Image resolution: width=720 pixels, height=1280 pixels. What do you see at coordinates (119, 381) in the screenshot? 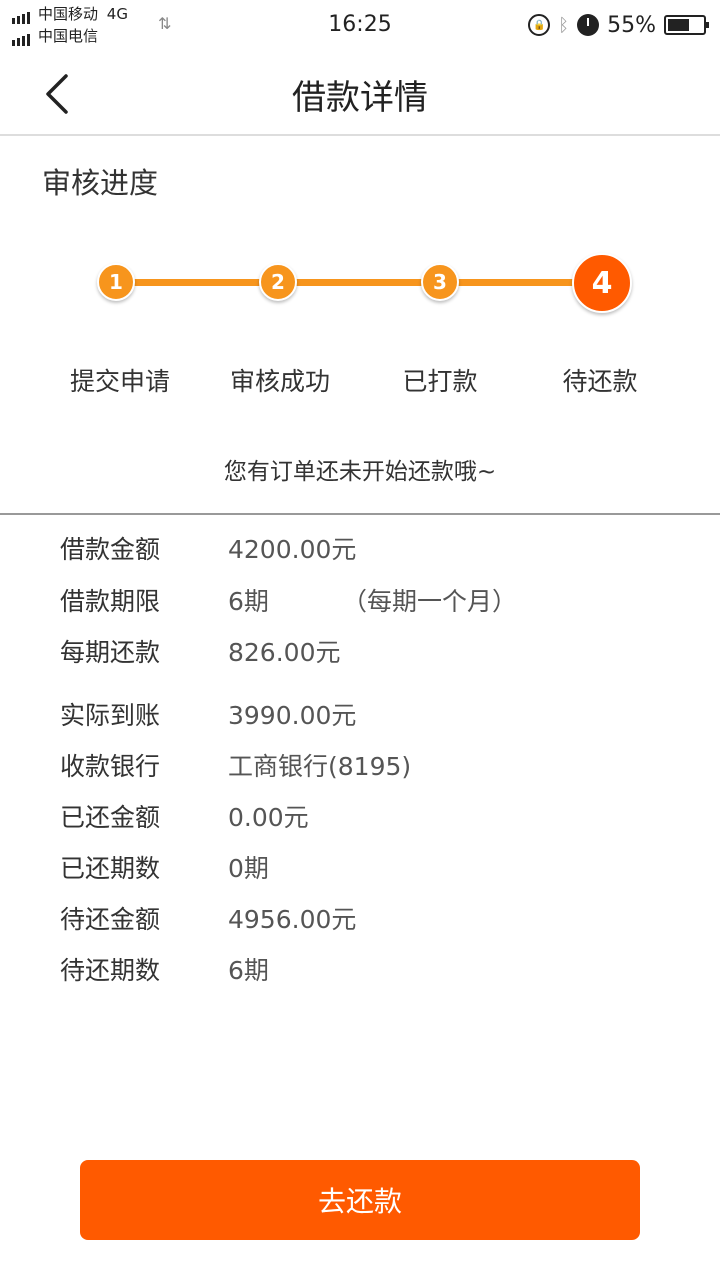
I see `step-1-label: 提交申请` at bounding box center [119, 381].